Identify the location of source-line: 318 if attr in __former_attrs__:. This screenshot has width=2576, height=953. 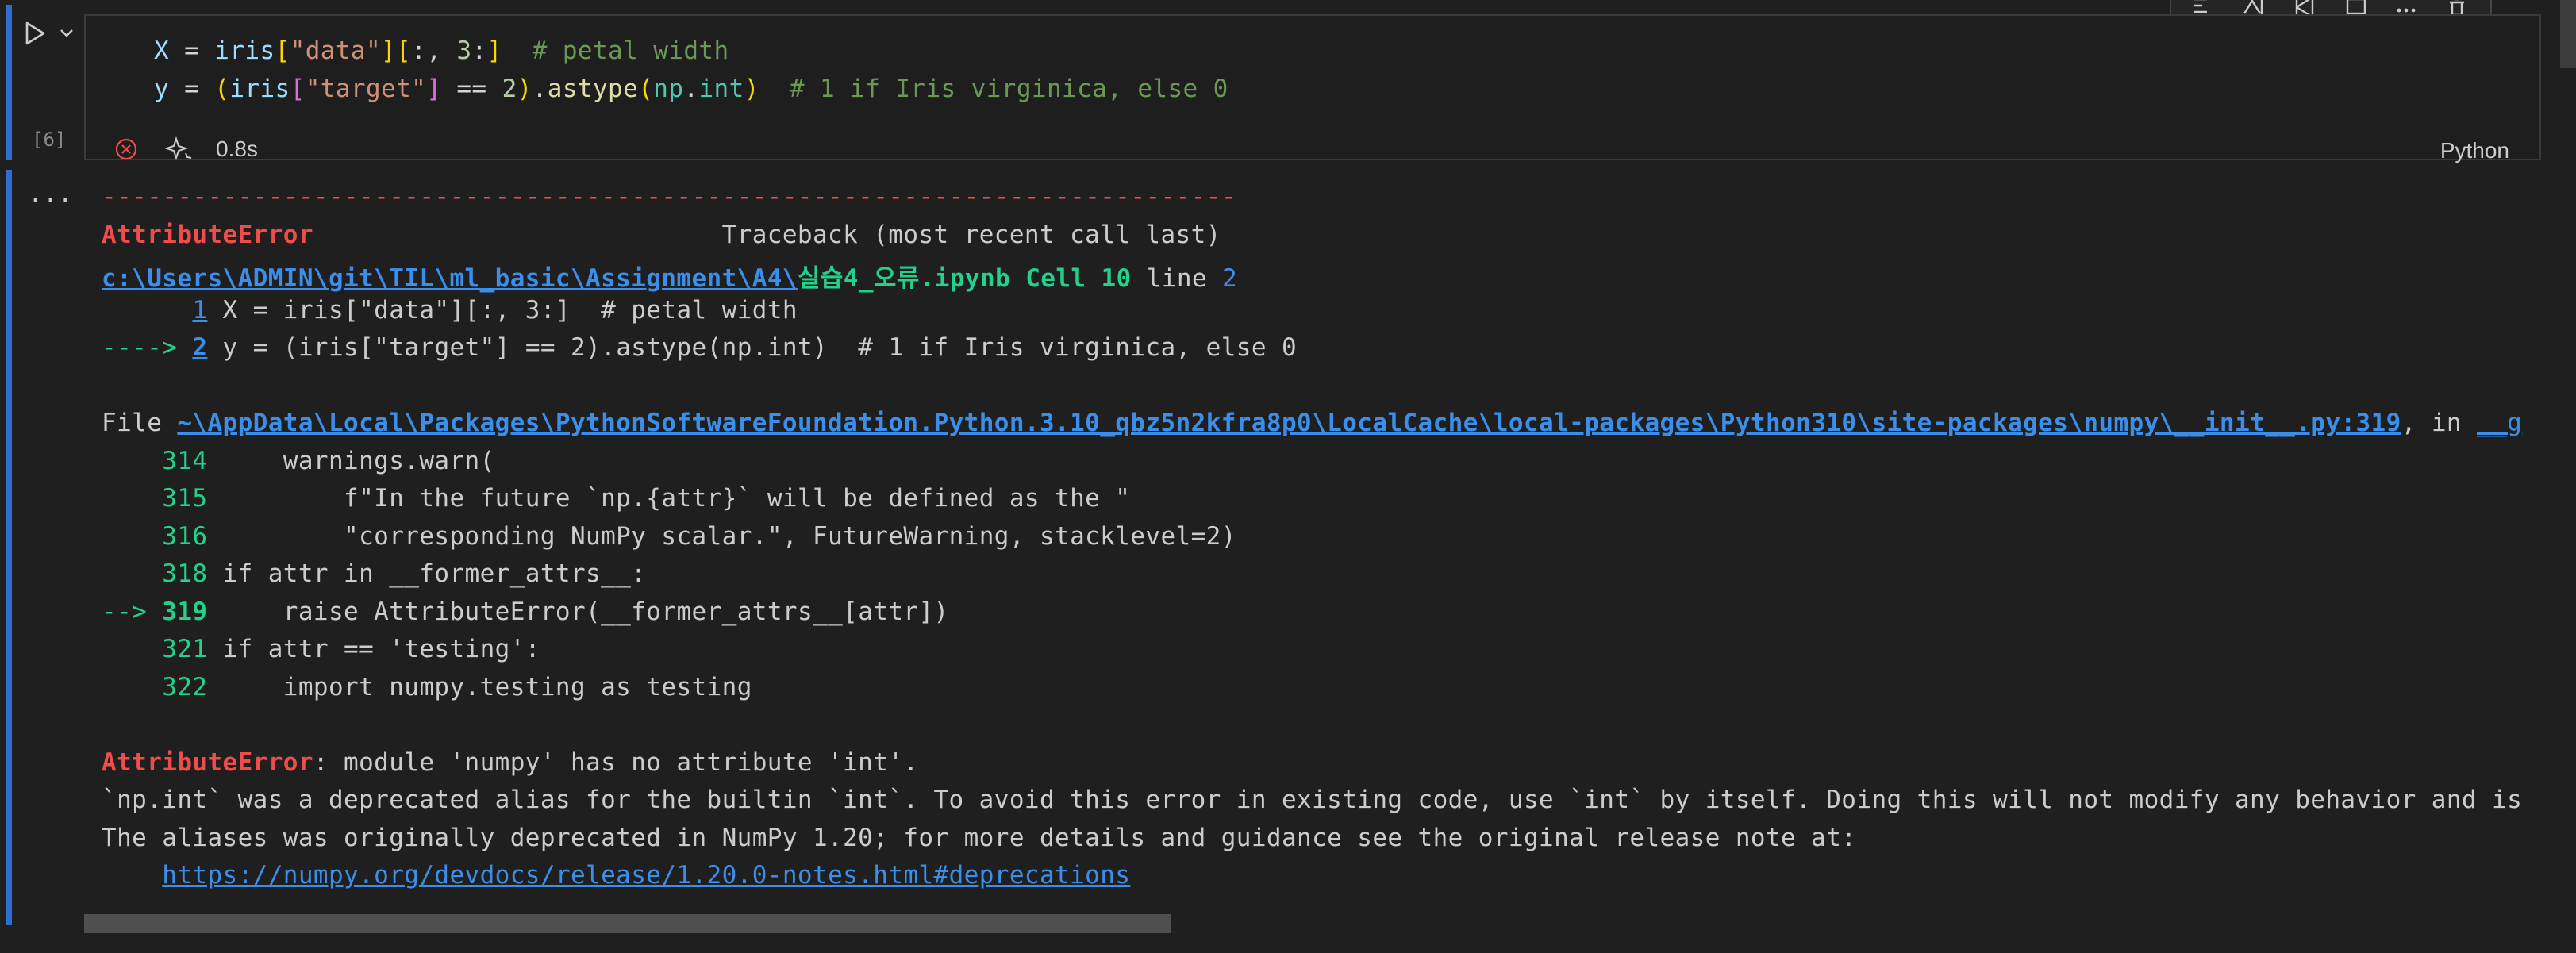
(374, 573).